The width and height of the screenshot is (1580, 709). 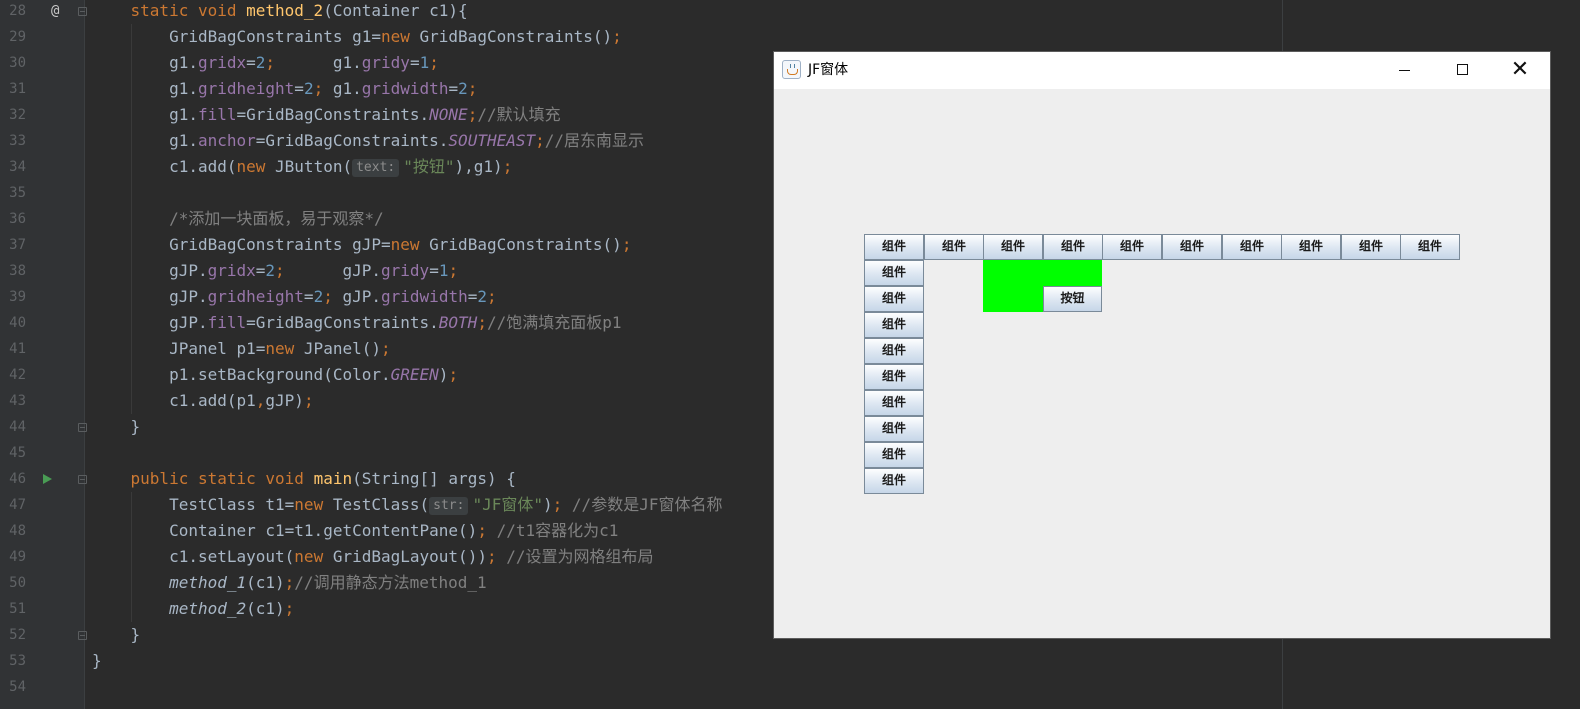 I want to click on code-line: /*添加一块面板，易于观察*/, so click(x=238, y=219).